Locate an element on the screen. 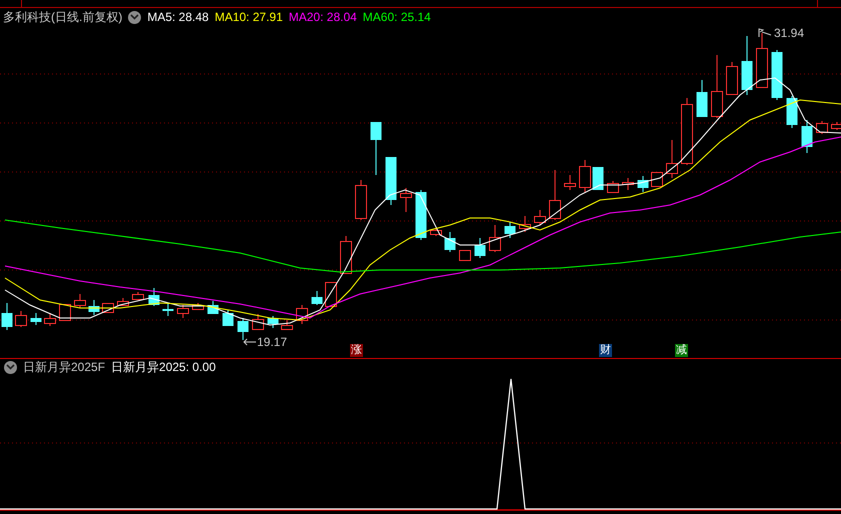 The image size is (841, 514). indicator-name: 日新月异2025F is located at coordinates (64, 367).